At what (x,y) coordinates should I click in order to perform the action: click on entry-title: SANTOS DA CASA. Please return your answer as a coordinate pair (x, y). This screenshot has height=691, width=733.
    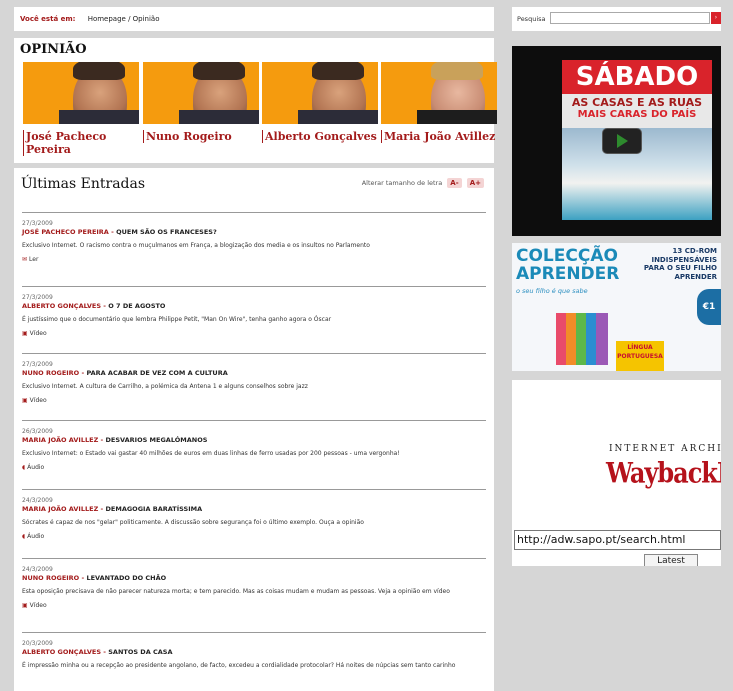
    Looking at the image, I should click on (140, 652).